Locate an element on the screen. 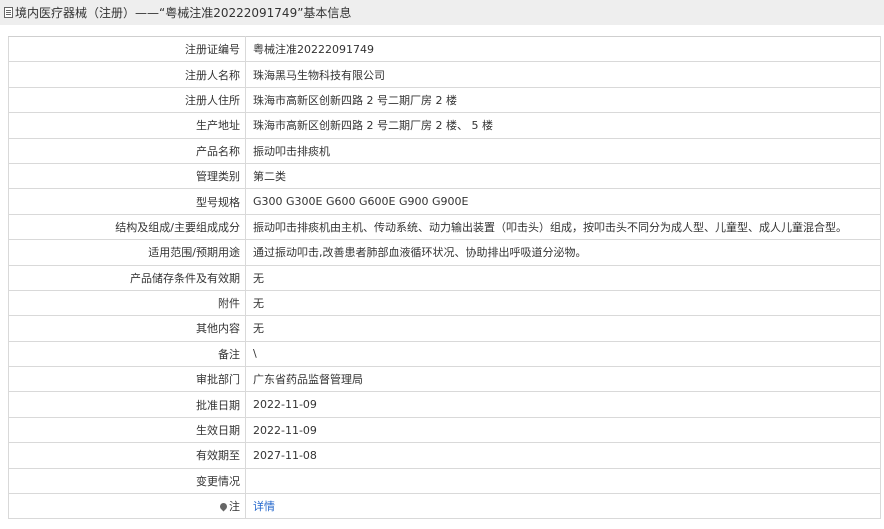 This screenshot has height=529, width=884. row-label: 注册人名称 is located at coordinates (127, 74).